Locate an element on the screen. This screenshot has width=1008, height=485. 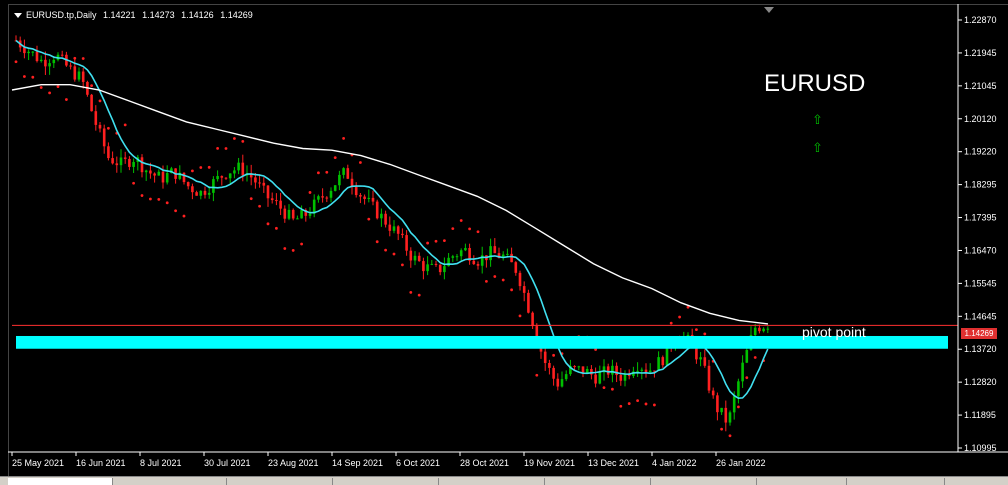
y-tick-label: 1.10995 is located at coordinates (980, 448).